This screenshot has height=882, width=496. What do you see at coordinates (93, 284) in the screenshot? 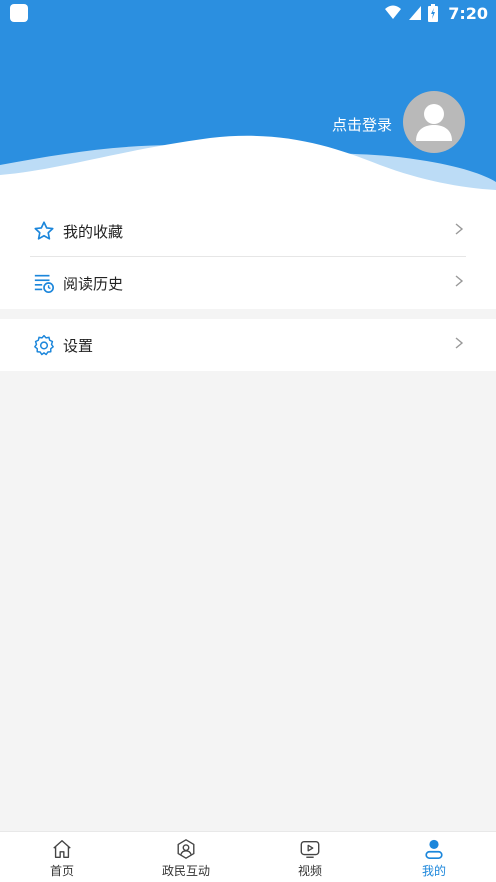
I see `menu-item-label: 阅读历史` at bounding box center [93, 284].